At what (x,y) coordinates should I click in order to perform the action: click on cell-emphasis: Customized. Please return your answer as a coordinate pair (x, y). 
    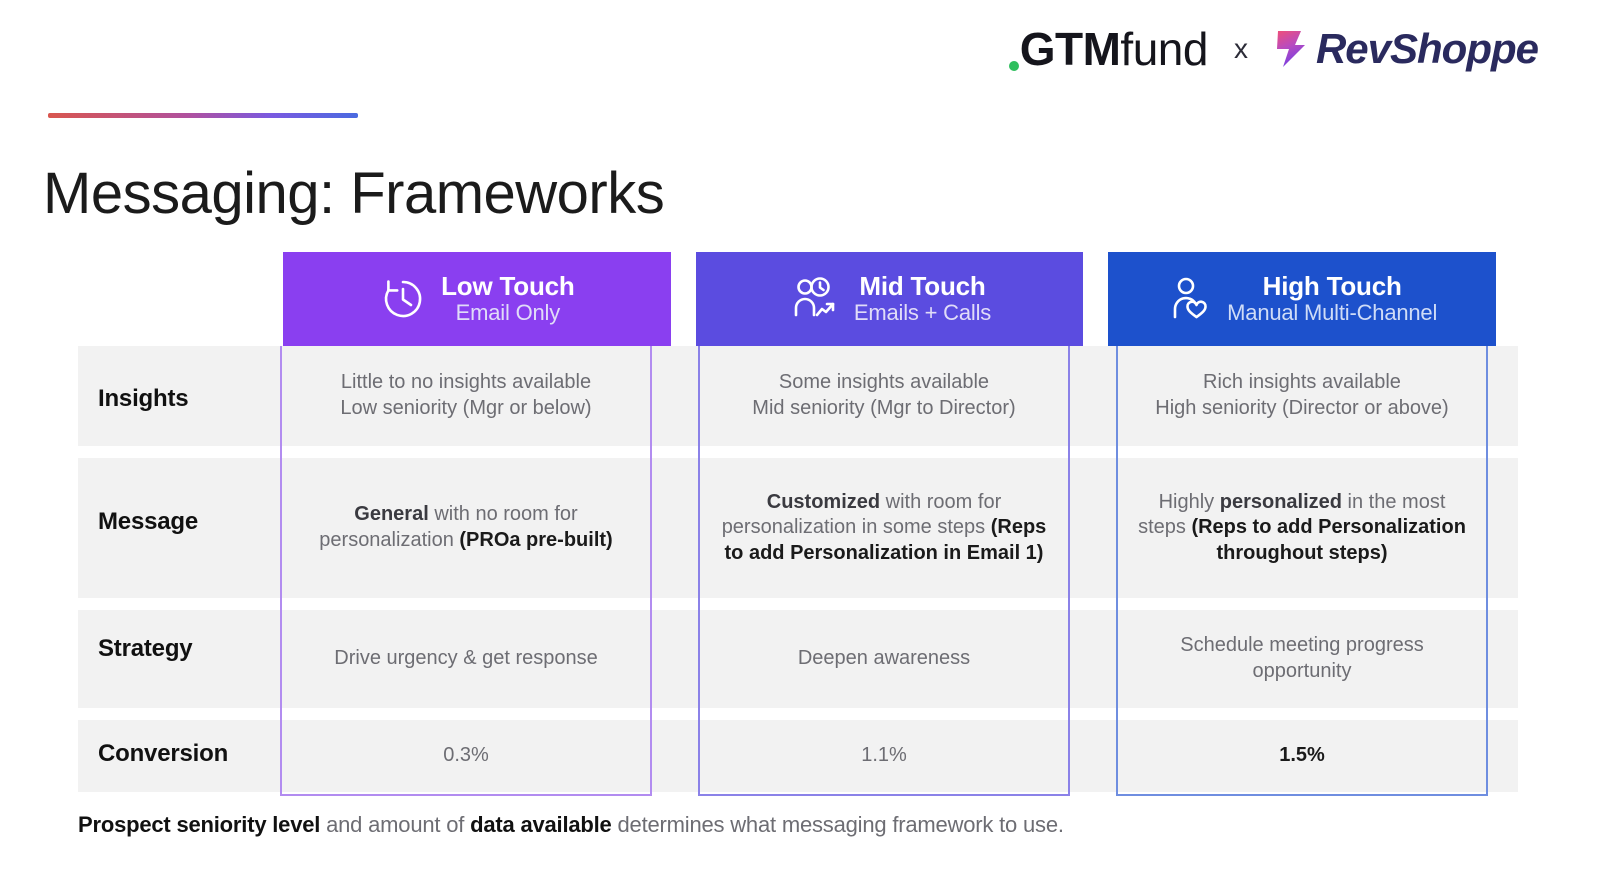
    Looking at the image, I should click on (823, 501).